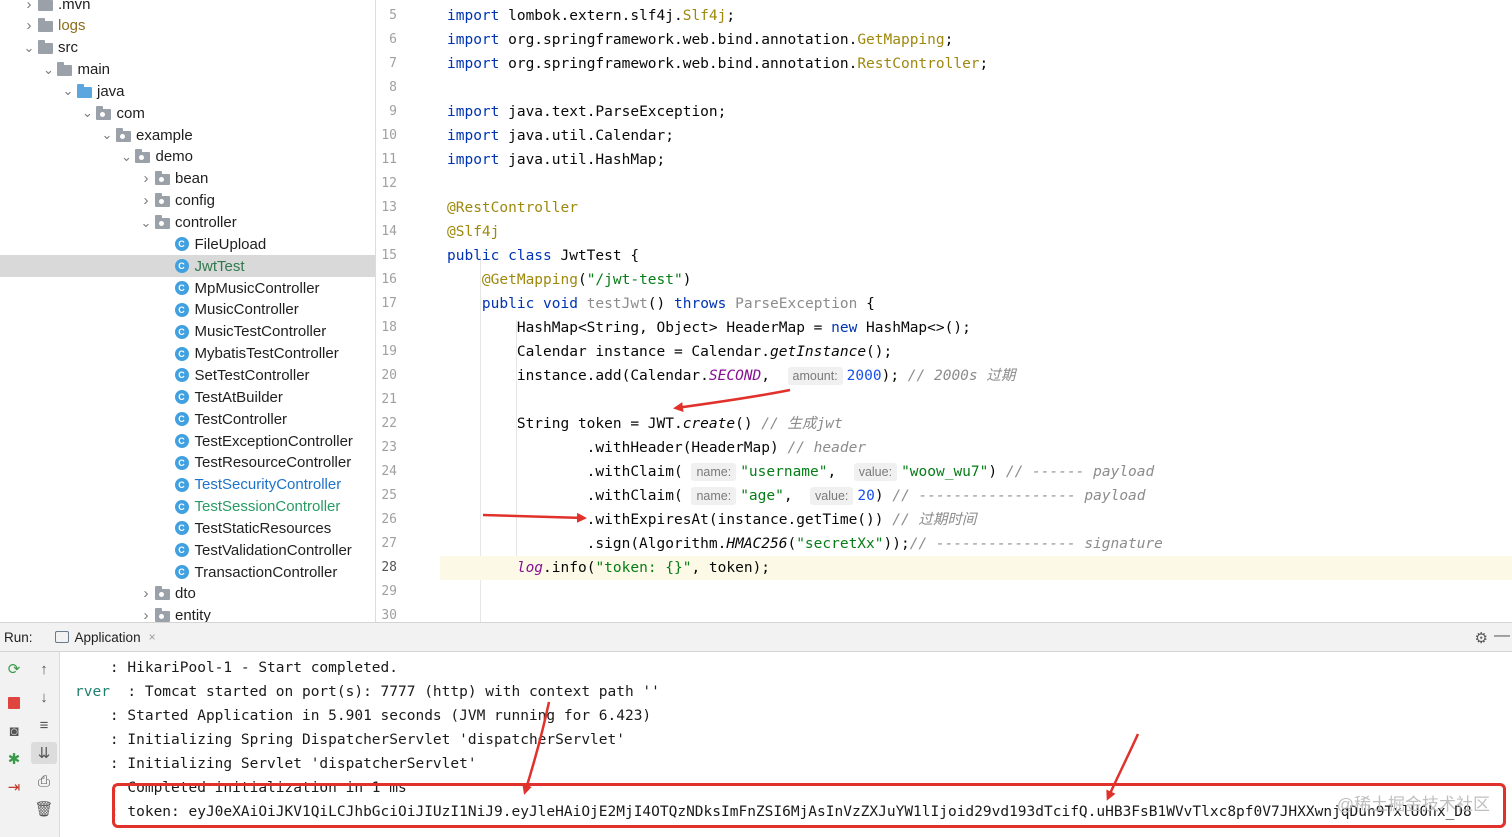 The image size is (1512, 837). What do you see at coordinates (14, 759) in the screenshot?
I see `debug-bug-icon: ✱` at bounding box center [14, 759].